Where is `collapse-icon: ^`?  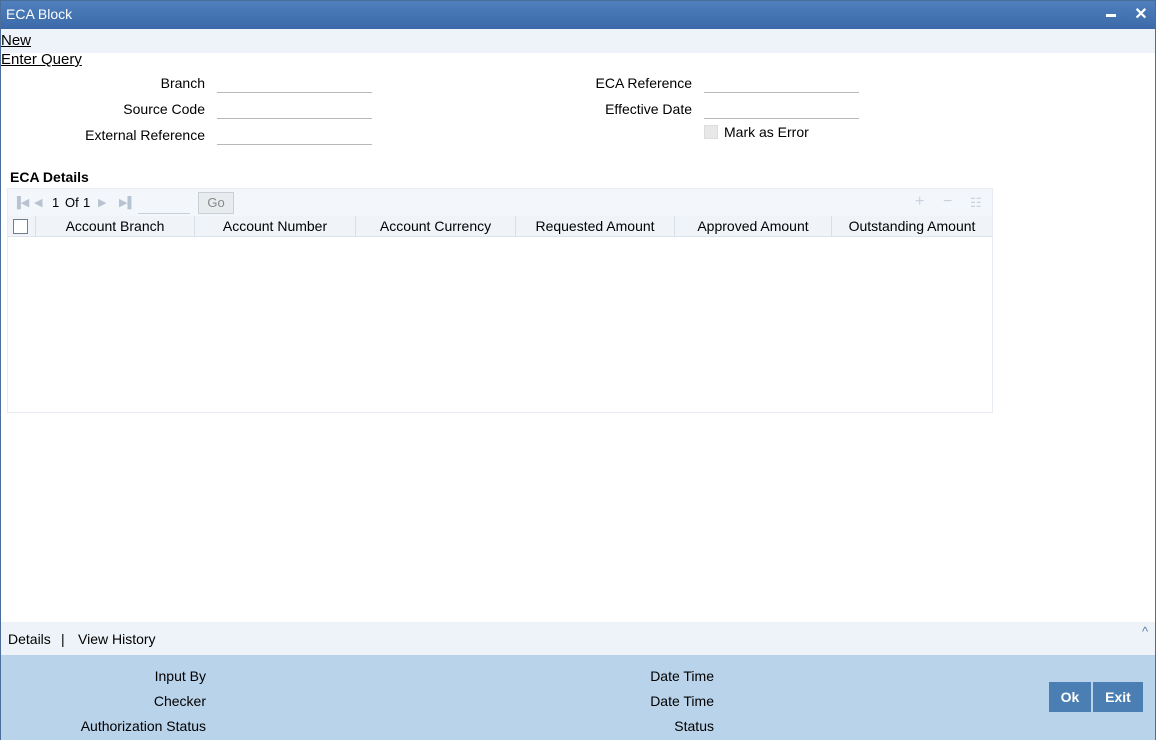
collapse-icon: ^ is located at coordinates (1145, 631).